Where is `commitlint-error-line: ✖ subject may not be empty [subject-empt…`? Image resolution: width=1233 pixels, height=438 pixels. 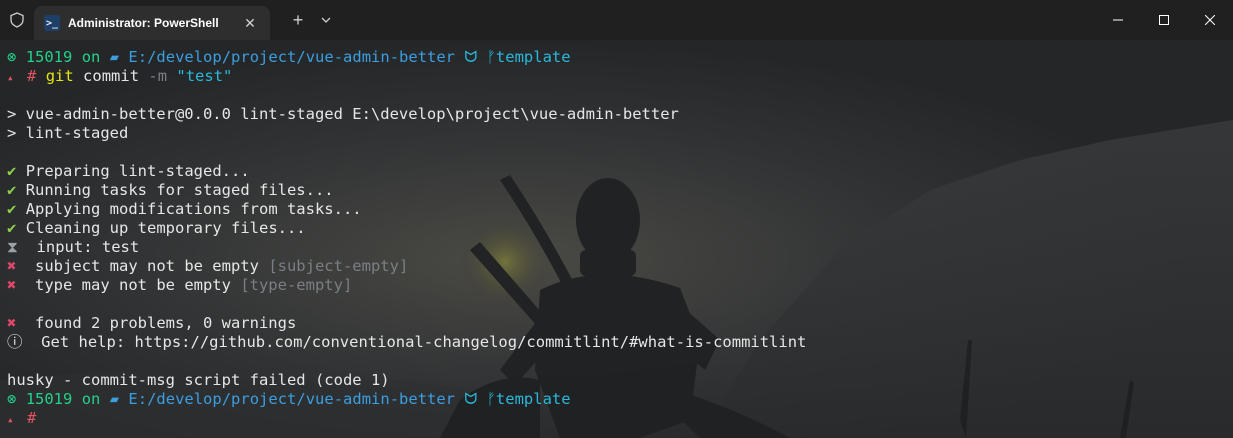 commitlint-error-line: ✖ subject may not be empty [subject-empt… is located at coordinates (620, 266).